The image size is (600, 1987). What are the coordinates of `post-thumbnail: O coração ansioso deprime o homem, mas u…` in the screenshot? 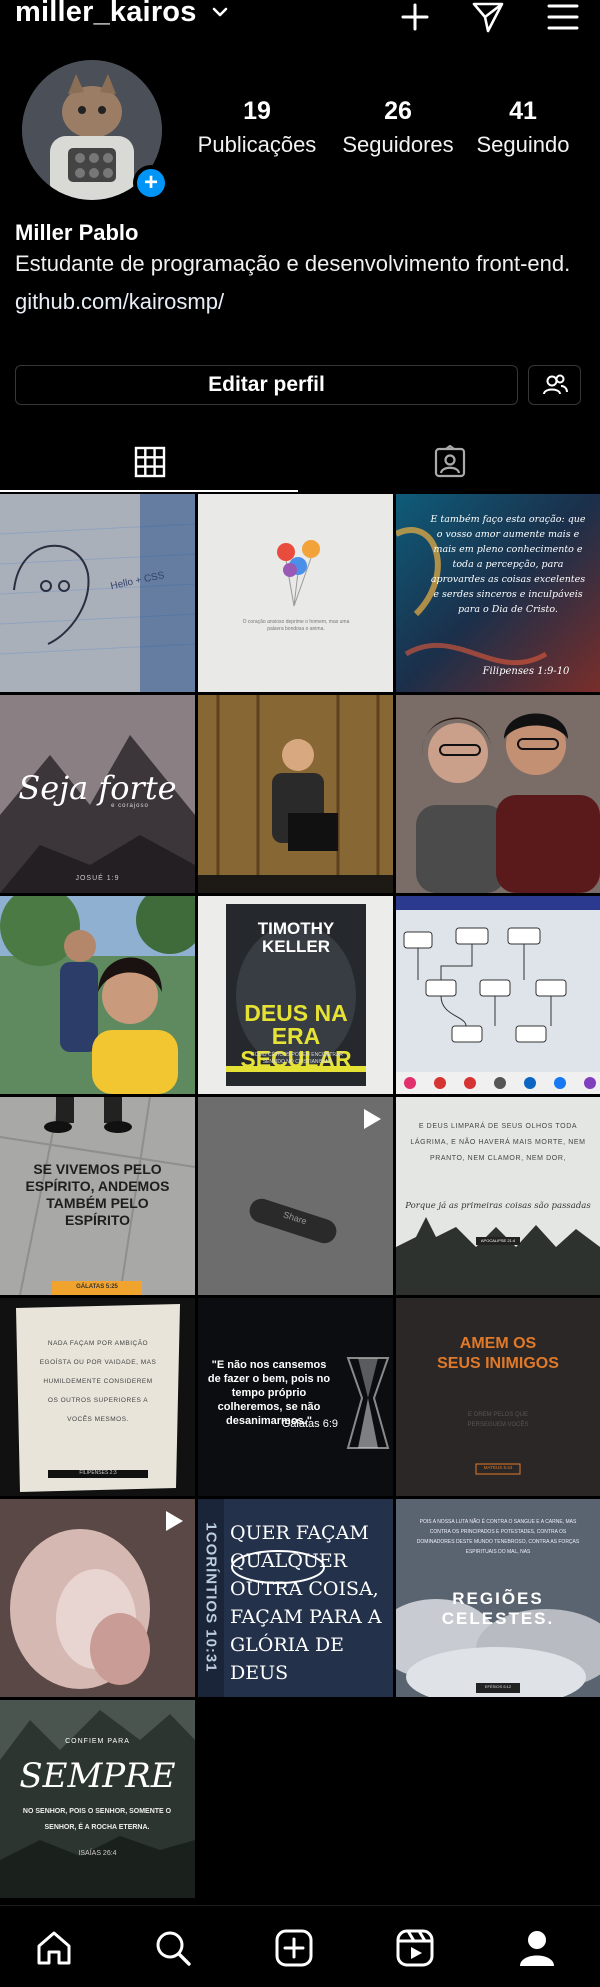 It's located at (295, 593).